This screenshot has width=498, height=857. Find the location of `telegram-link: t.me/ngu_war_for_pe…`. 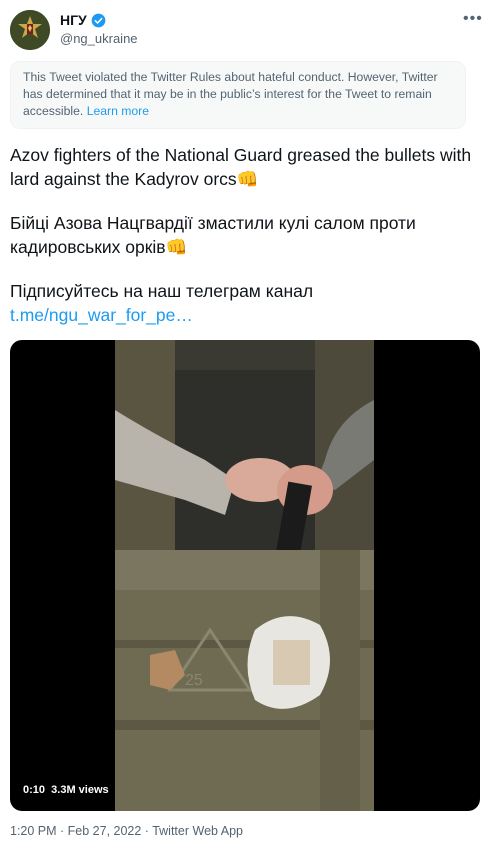

telegram-link: t.me/ngu_war_for_pe… is located at coordinates (101, 315).